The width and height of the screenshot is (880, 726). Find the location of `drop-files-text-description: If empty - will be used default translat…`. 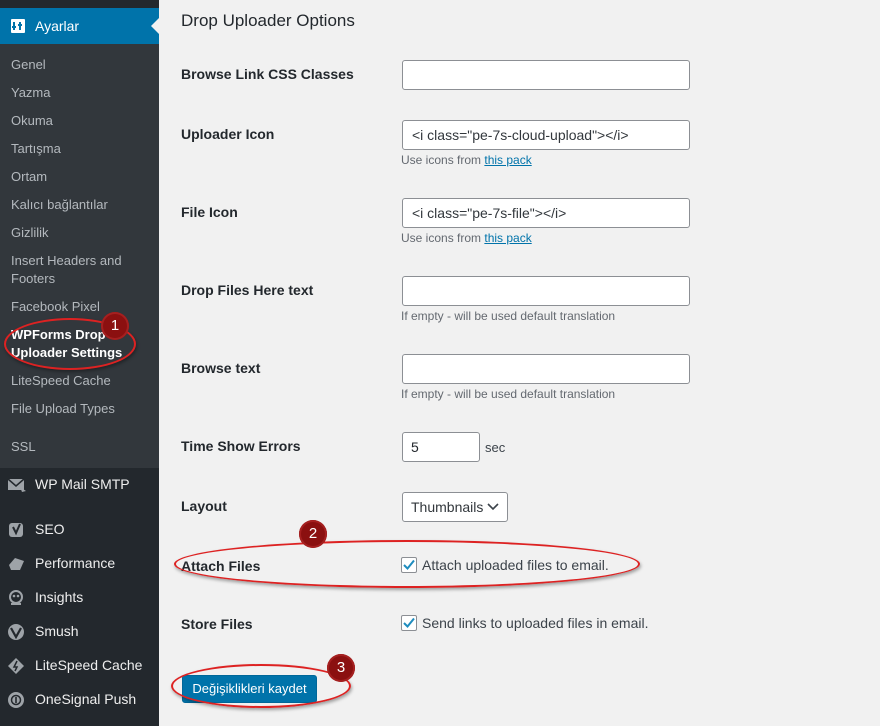

drop-files-text-description: If empty - will be used default translat… is located at coordinates (508, 316).